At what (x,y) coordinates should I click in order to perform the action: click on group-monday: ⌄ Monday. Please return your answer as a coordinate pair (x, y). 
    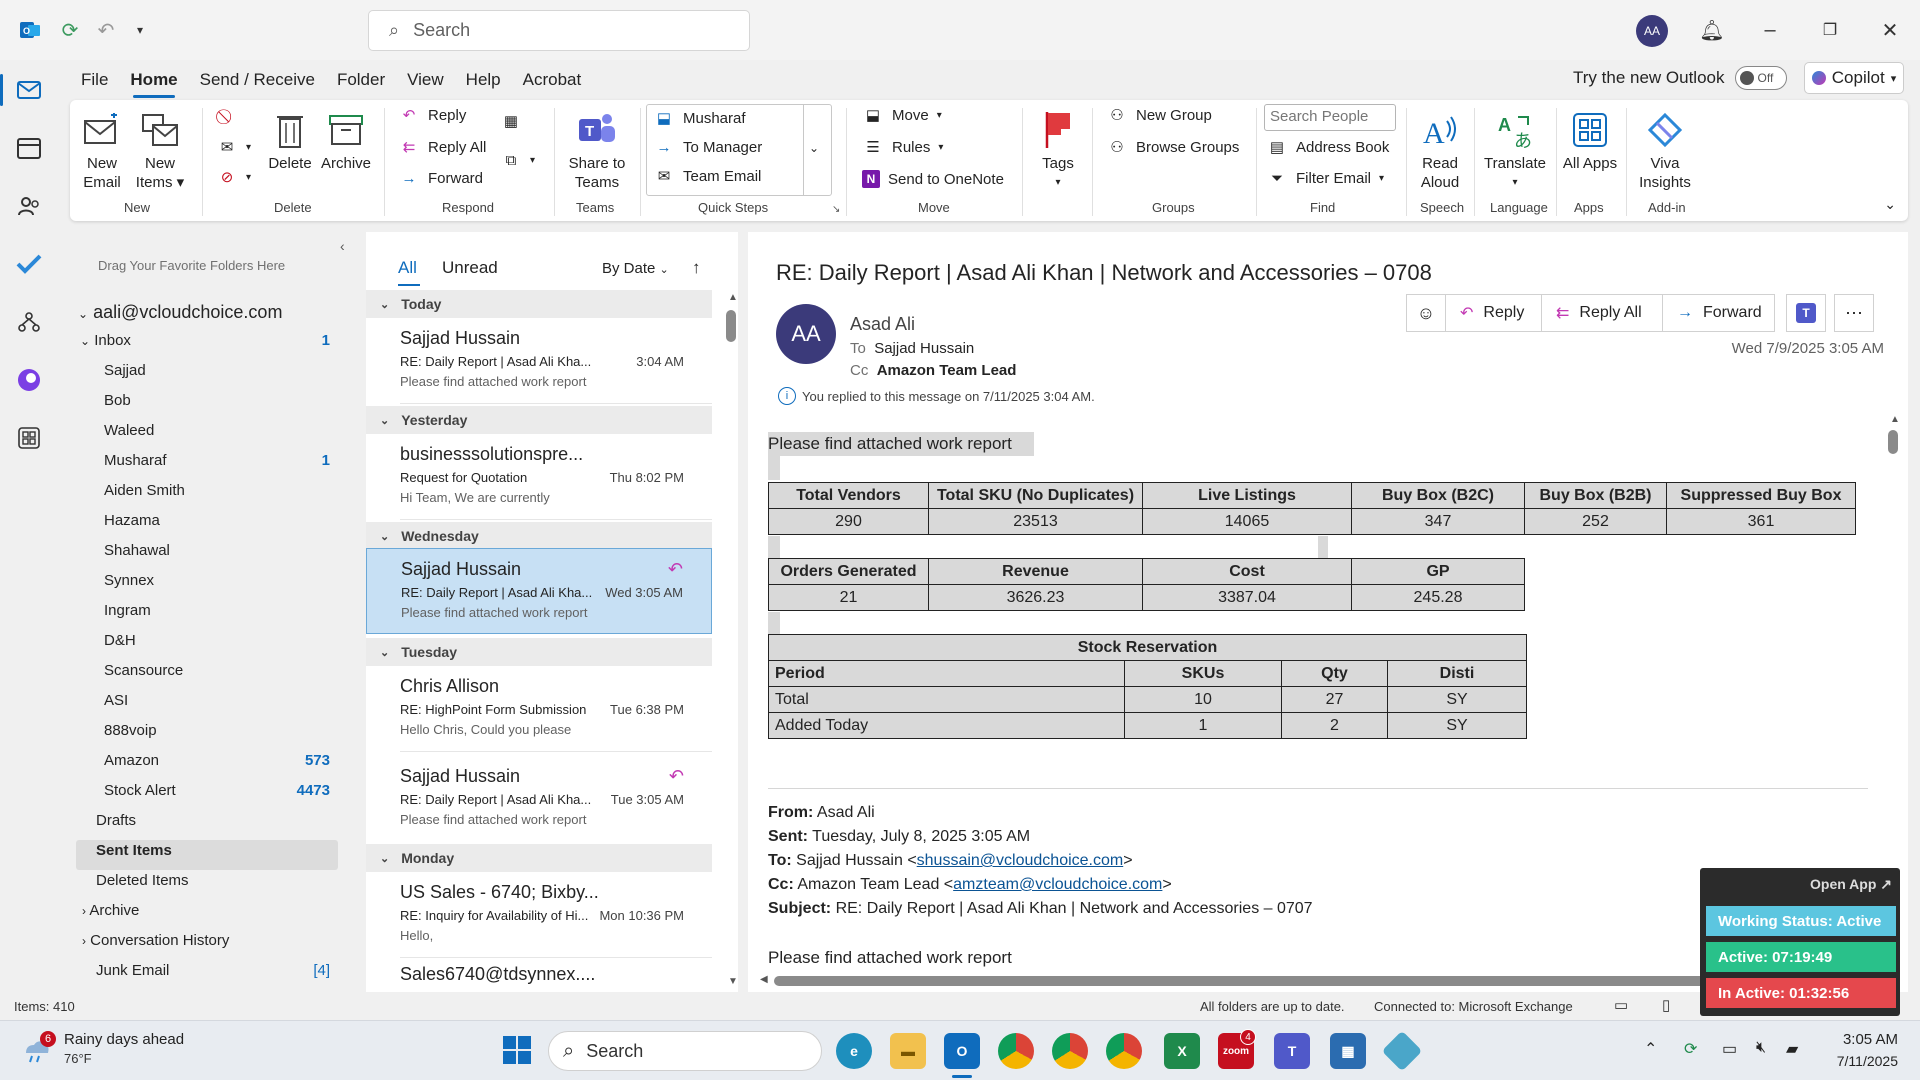
    Looking at the image, I should click on (539, 858).